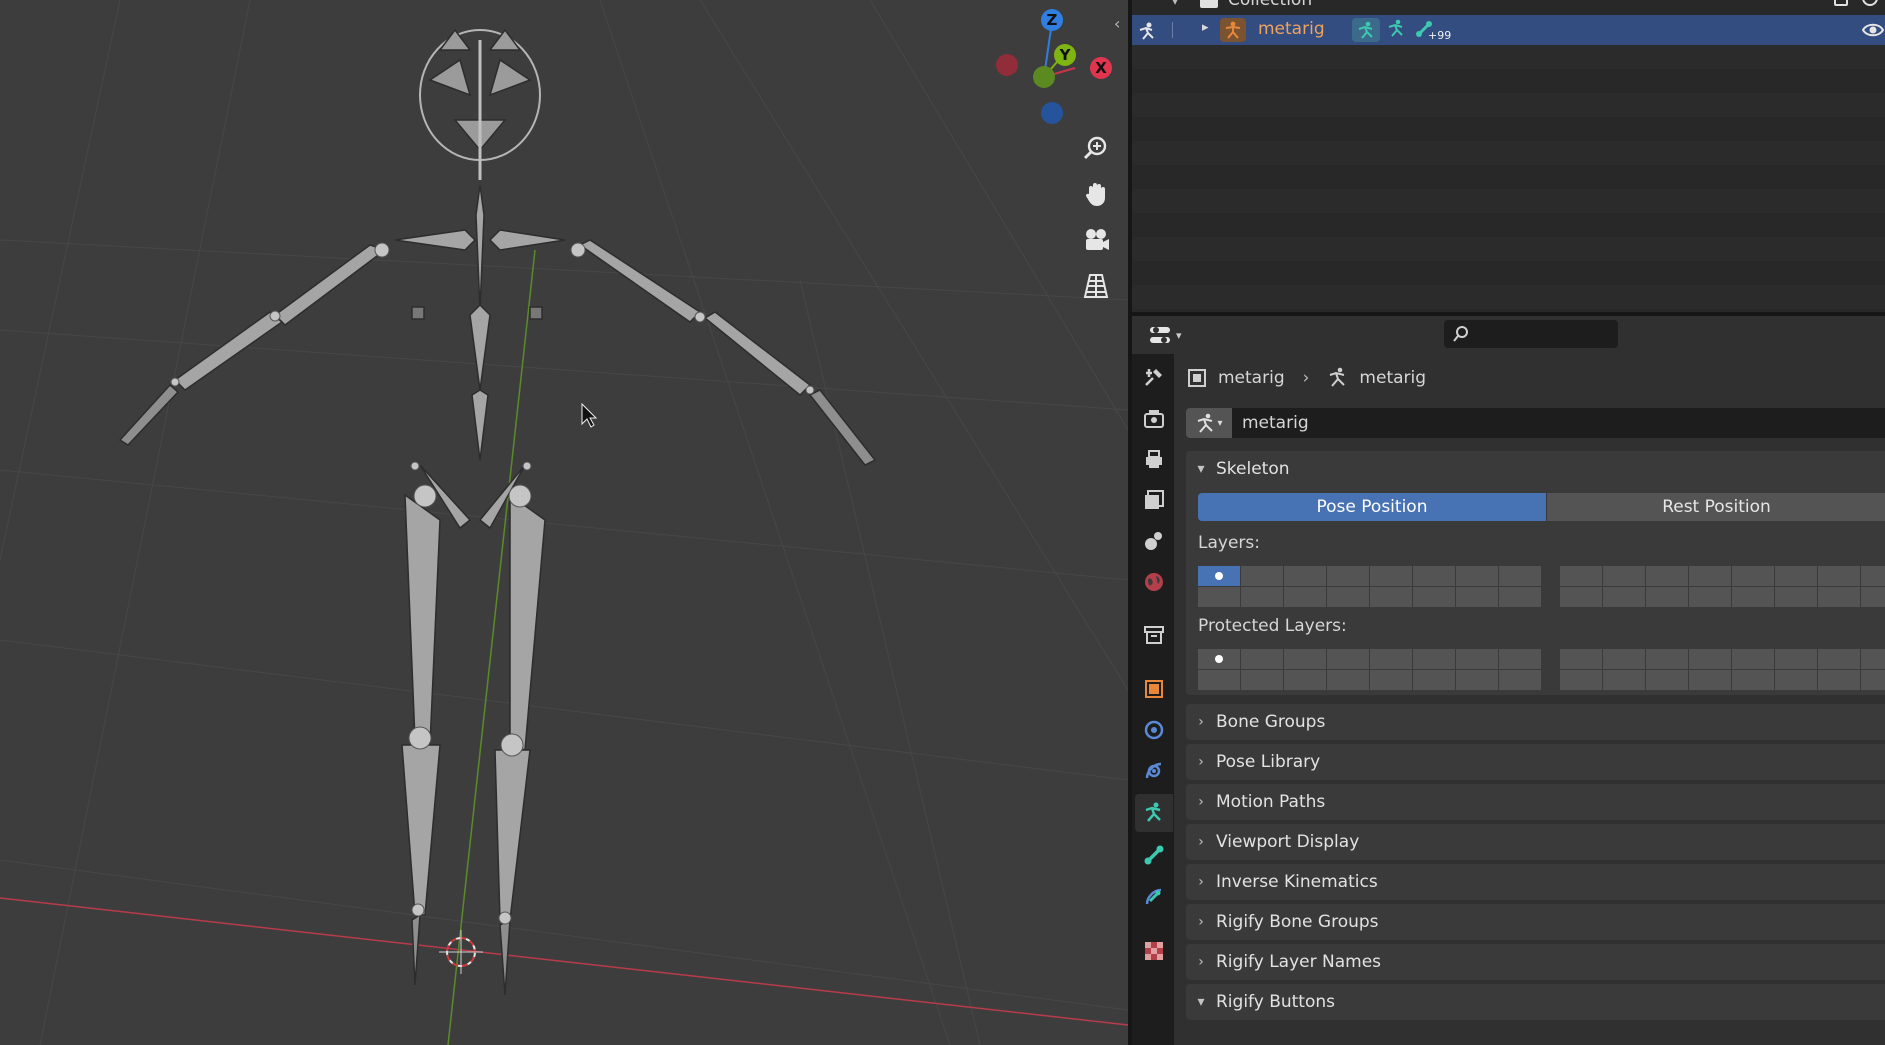  I want to click on outliner: ▾ Collection ▸ metarig +99, so click(1508, 156).